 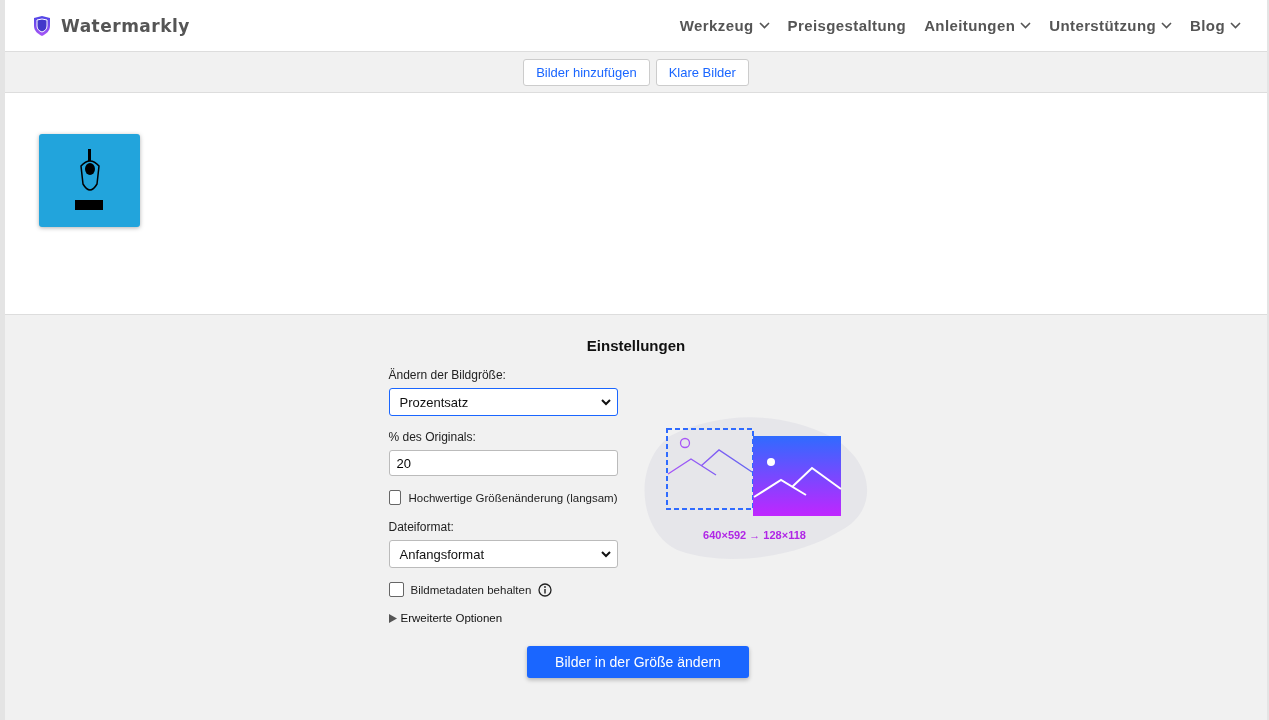 What do you see at coordinates (586, 72) in the screenshot?
I see `toolbar-button: Bilder hinzufügen` at bounding box center [586, 72].